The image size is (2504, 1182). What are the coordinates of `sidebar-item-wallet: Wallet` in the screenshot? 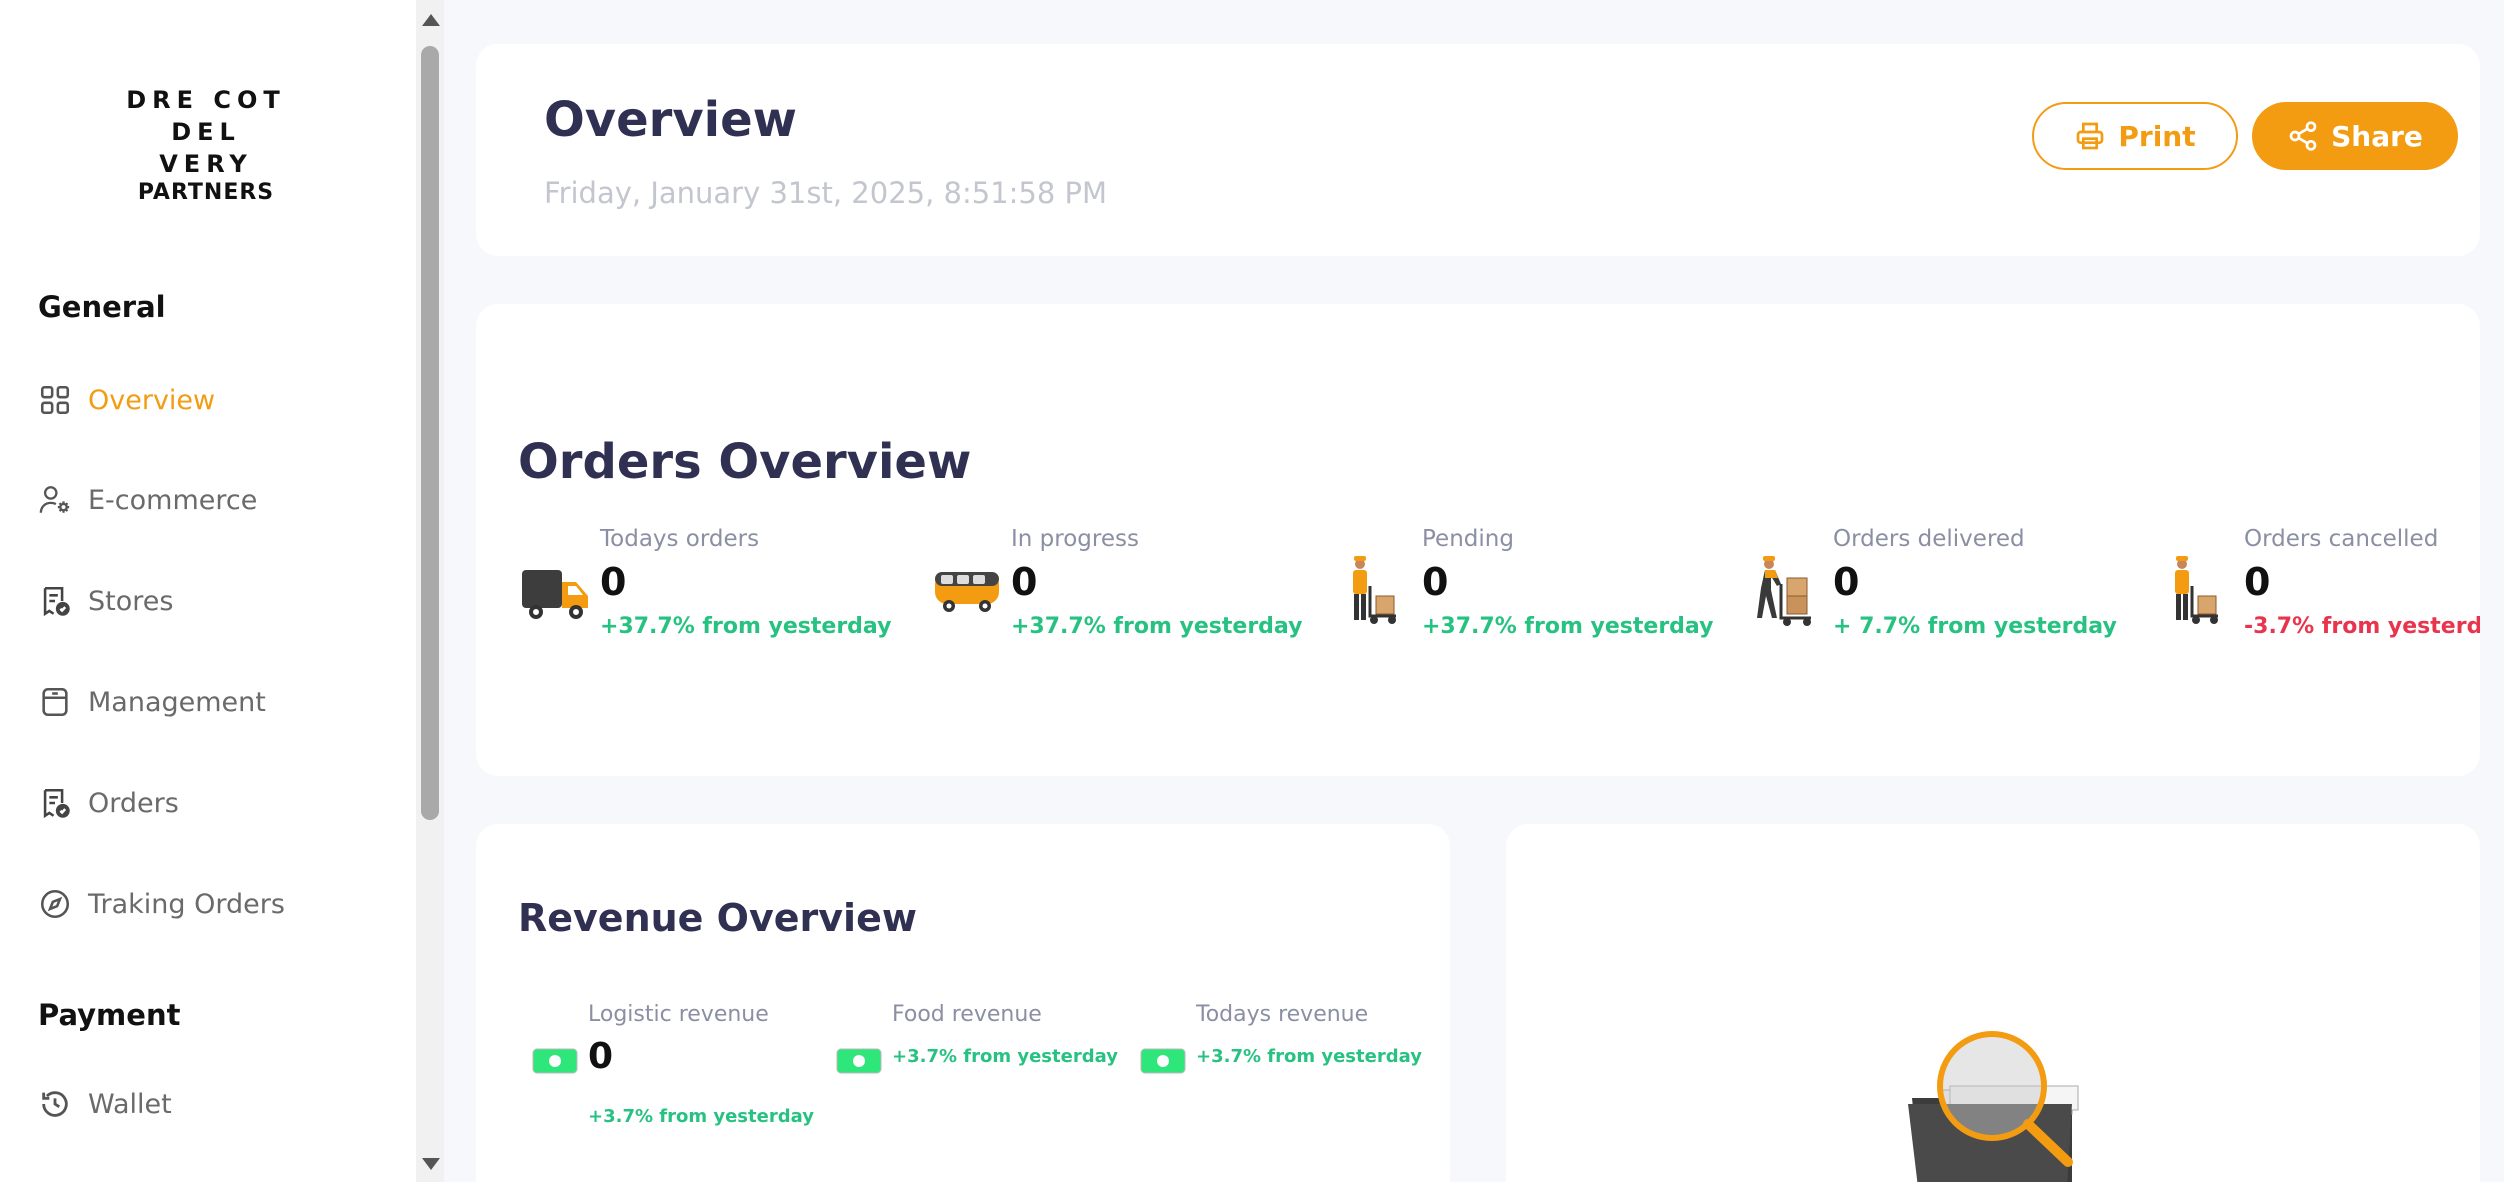 It's located at (104, 1104).